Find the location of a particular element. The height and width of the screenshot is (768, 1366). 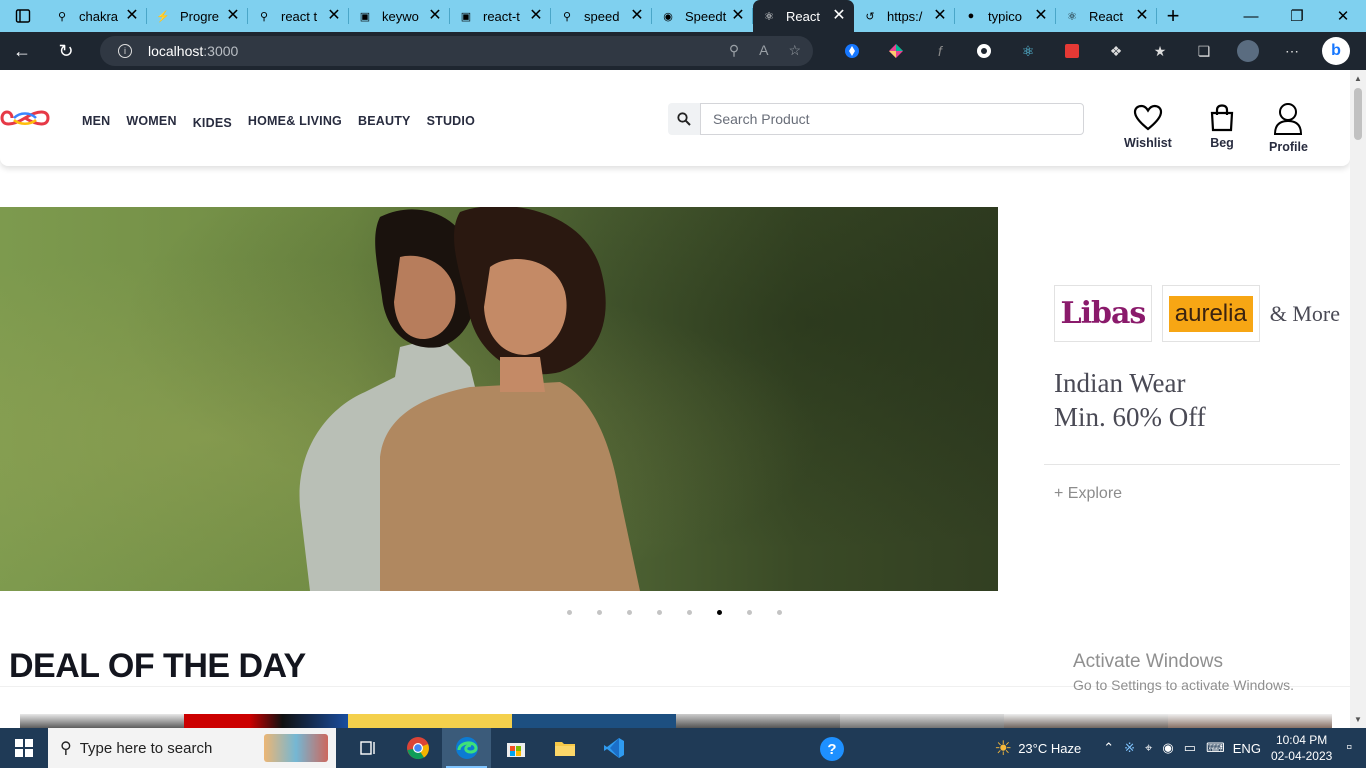

store-icon is located at coordinates (515, 748).